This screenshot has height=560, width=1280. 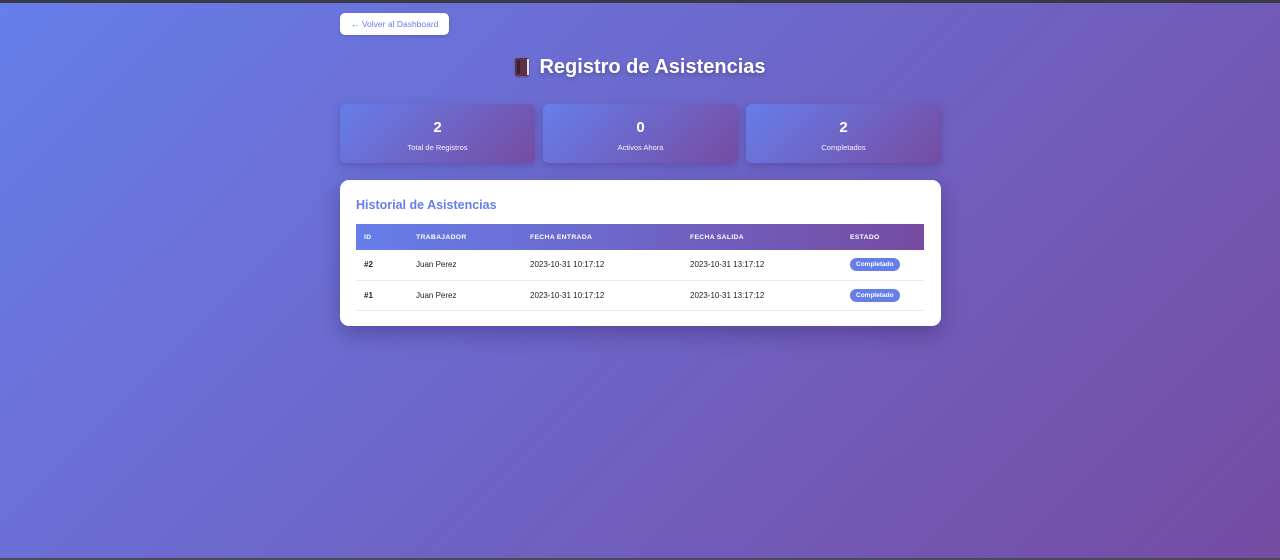 What do you see at coordinates (640, 147) in the screenshot?
I see `stat-active-label: Activos Ahora` at bounding box center [640, 147].